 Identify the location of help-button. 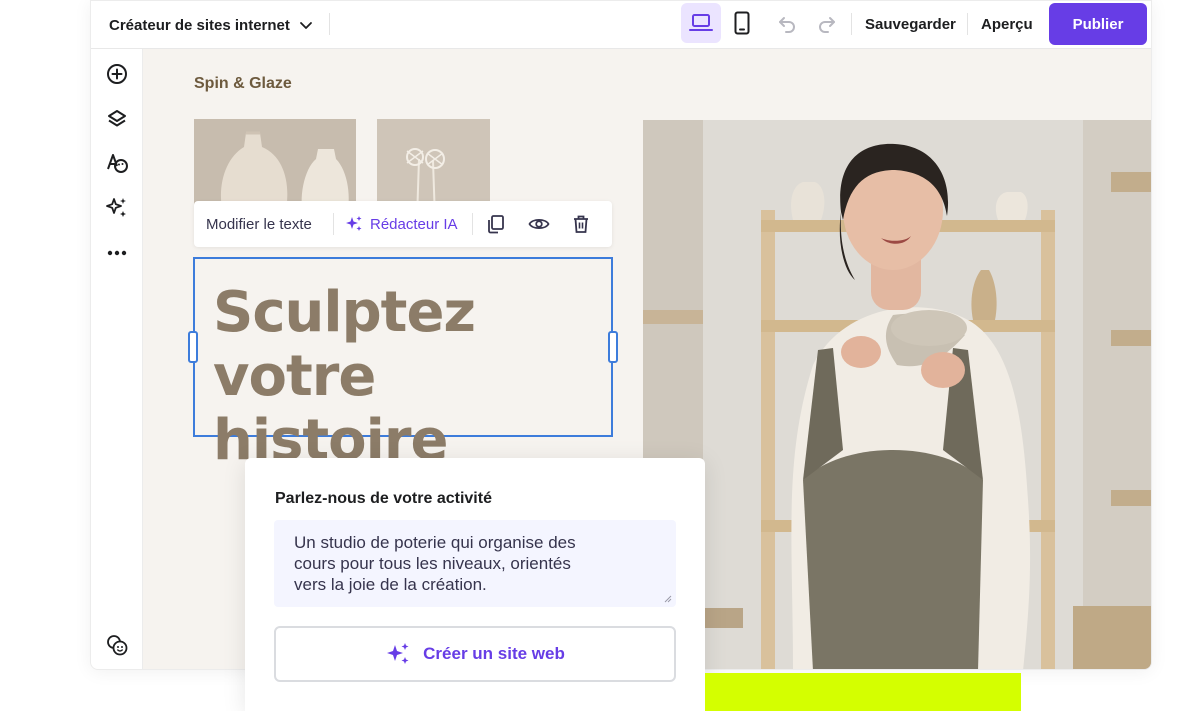
(117, 645).